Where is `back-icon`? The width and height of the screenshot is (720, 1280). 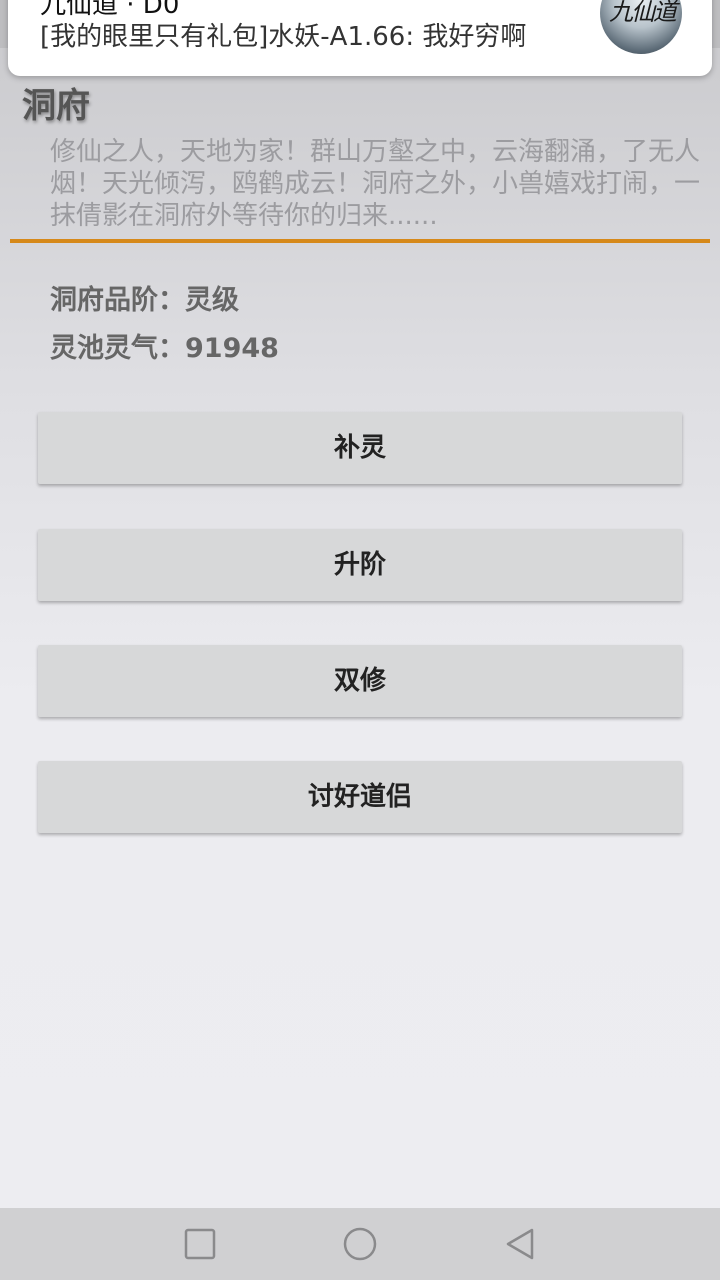
back-icon is located at coordinates (520, 1244).